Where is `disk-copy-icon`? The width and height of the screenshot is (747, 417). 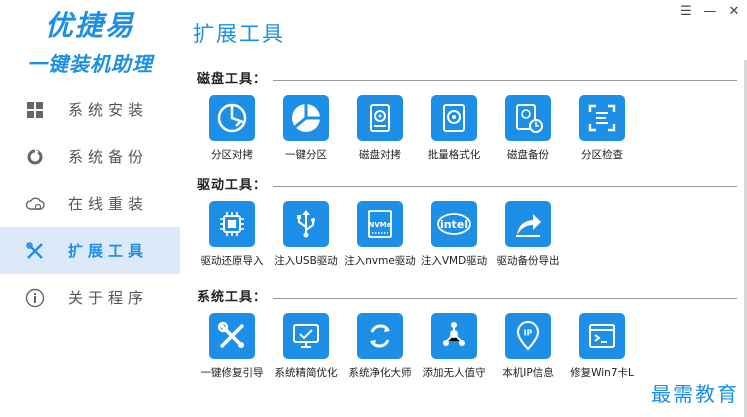 disk-copy-icon is located at coordinates (380, 118).